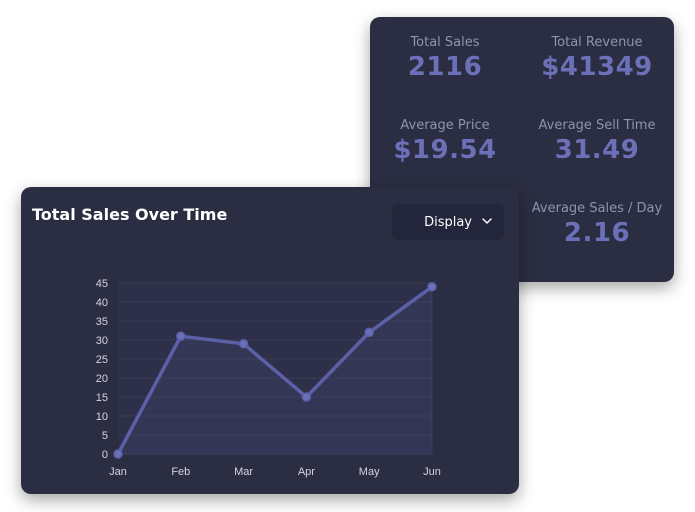 Image resolution: width=695 pixels, height=512 pixels. What do you see at coordinates (118, 472) in the screenshot?
I see `x-tick-label: Jan` at bounding box center [118, 472].